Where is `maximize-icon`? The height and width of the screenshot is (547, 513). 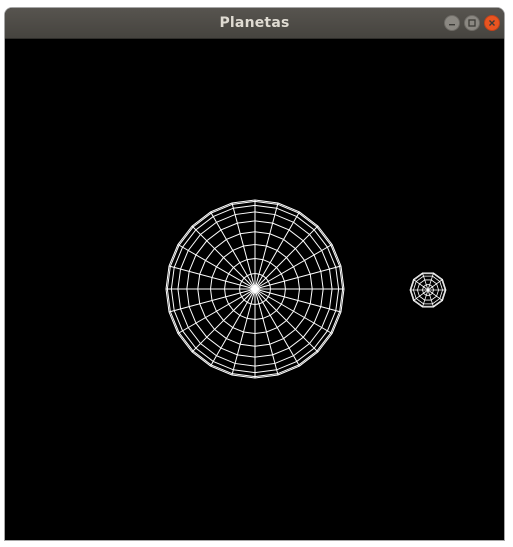 maximize-icon is located at coordinates (472, 23).